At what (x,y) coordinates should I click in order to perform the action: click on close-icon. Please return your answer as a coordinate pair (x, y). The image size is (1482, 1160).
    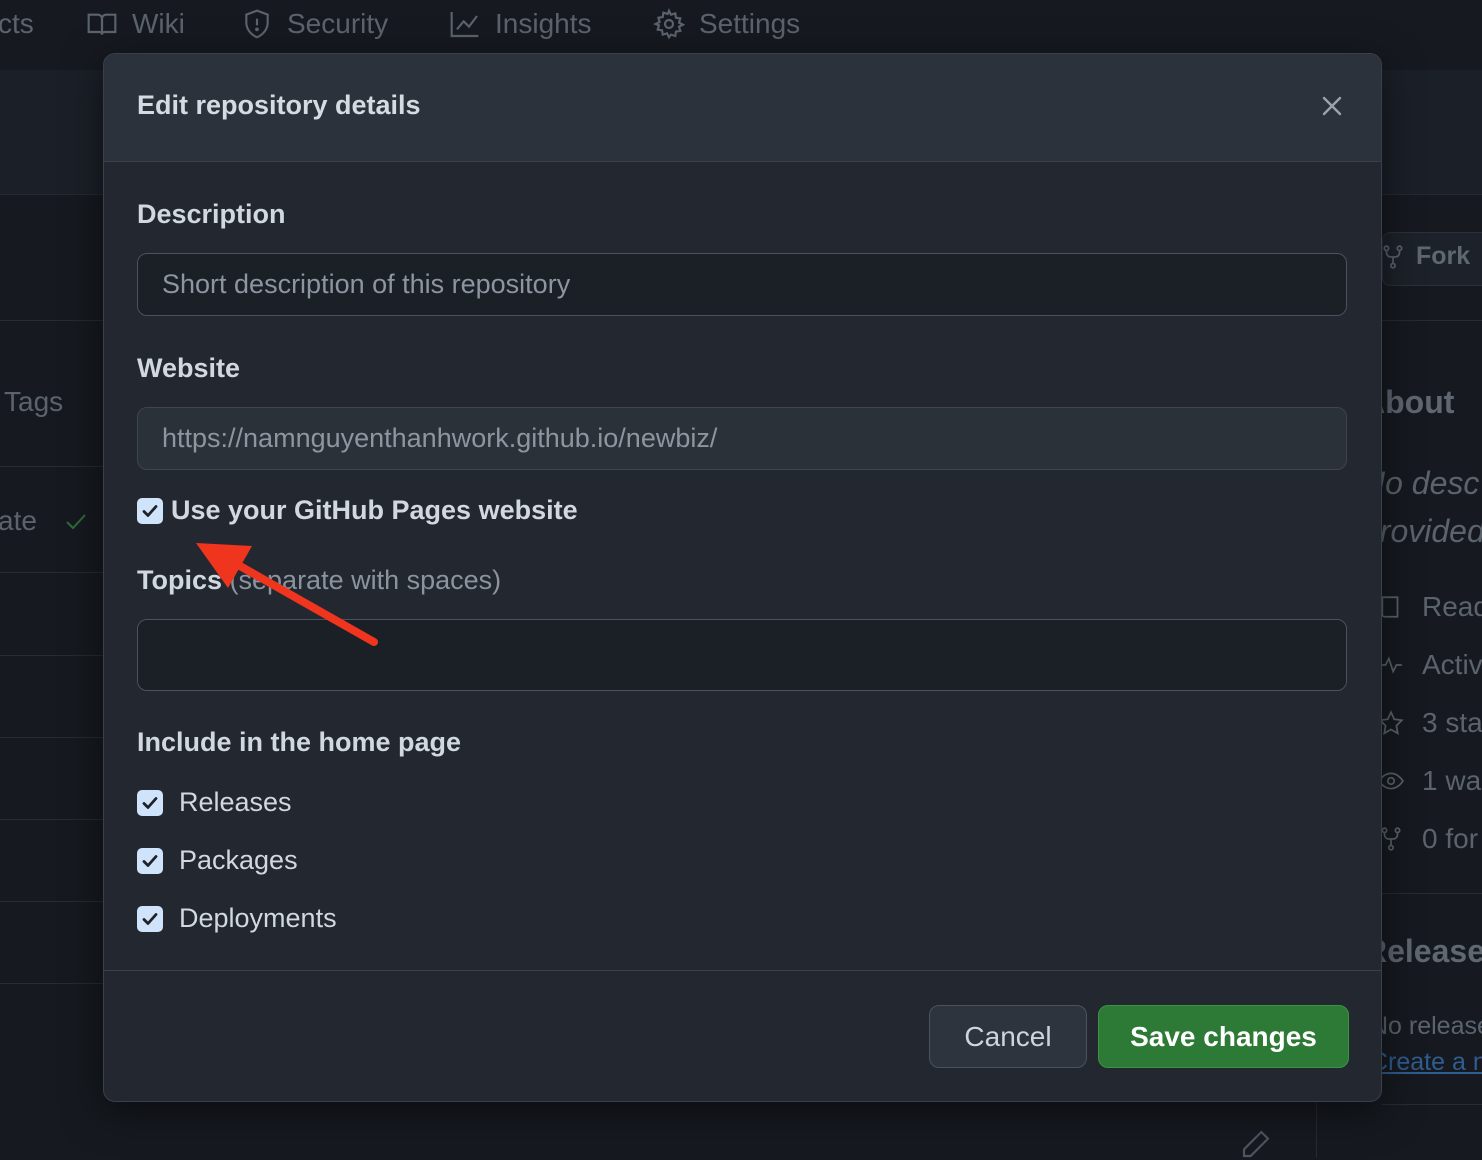
    Looking at the image, I should click on (1332, 106).